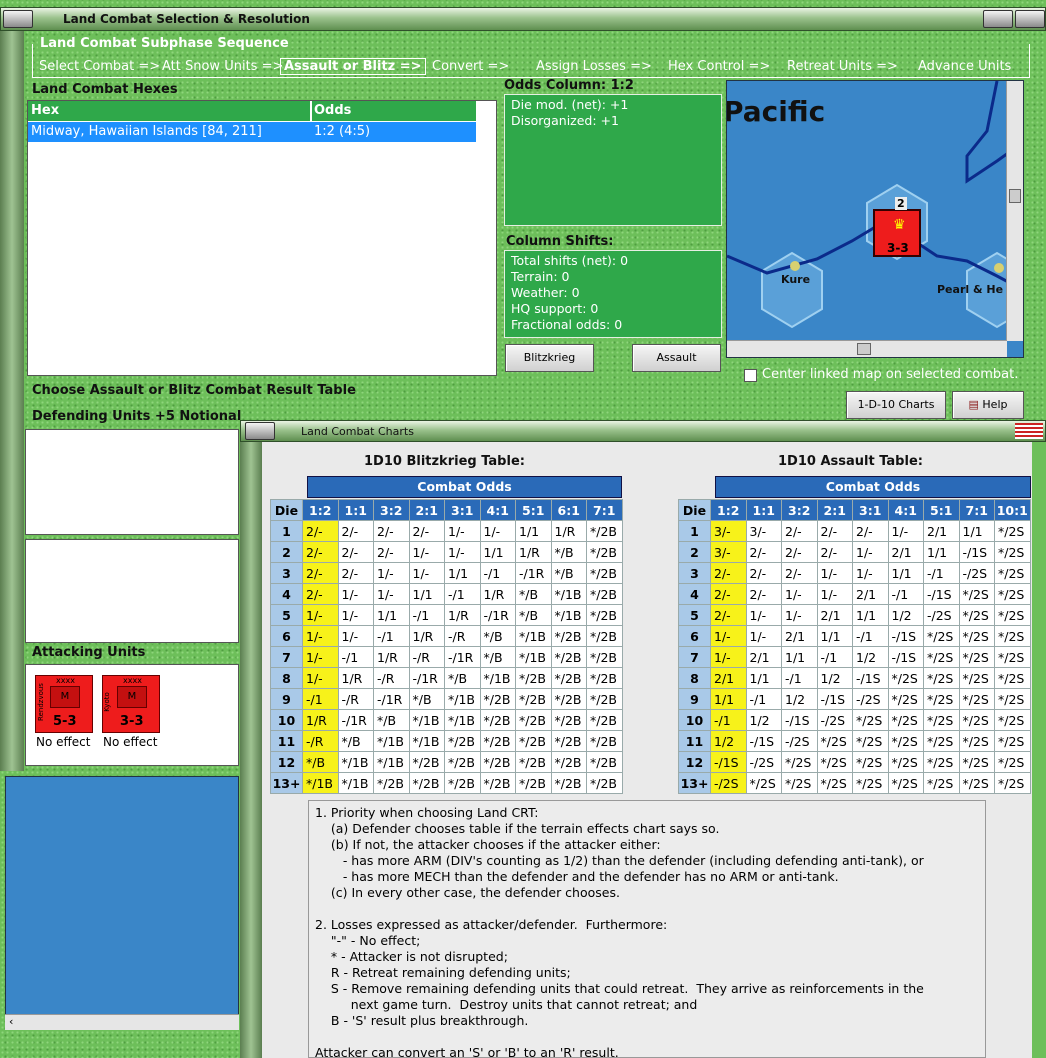 This screenshot has height=1058, width=1046. Describe the element at coordinates (260, 431) in the screenshot. I see `charts-system-menu-button` at that location.